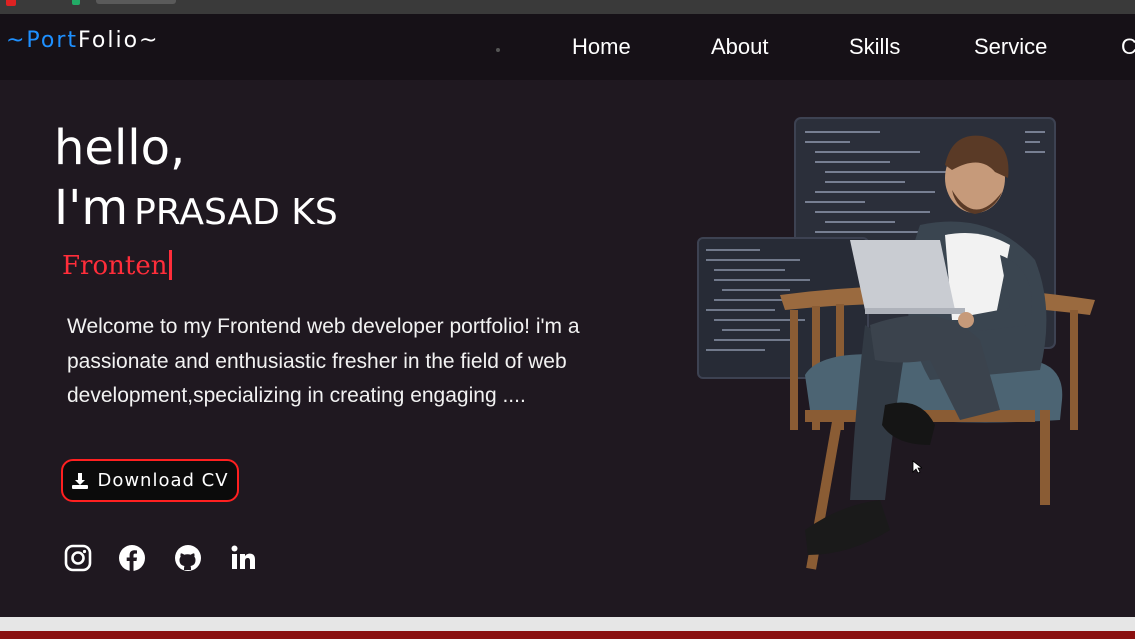 The image size is (1135, 639). I want to click on logo-prefix: ~Port, so click(42, 40).